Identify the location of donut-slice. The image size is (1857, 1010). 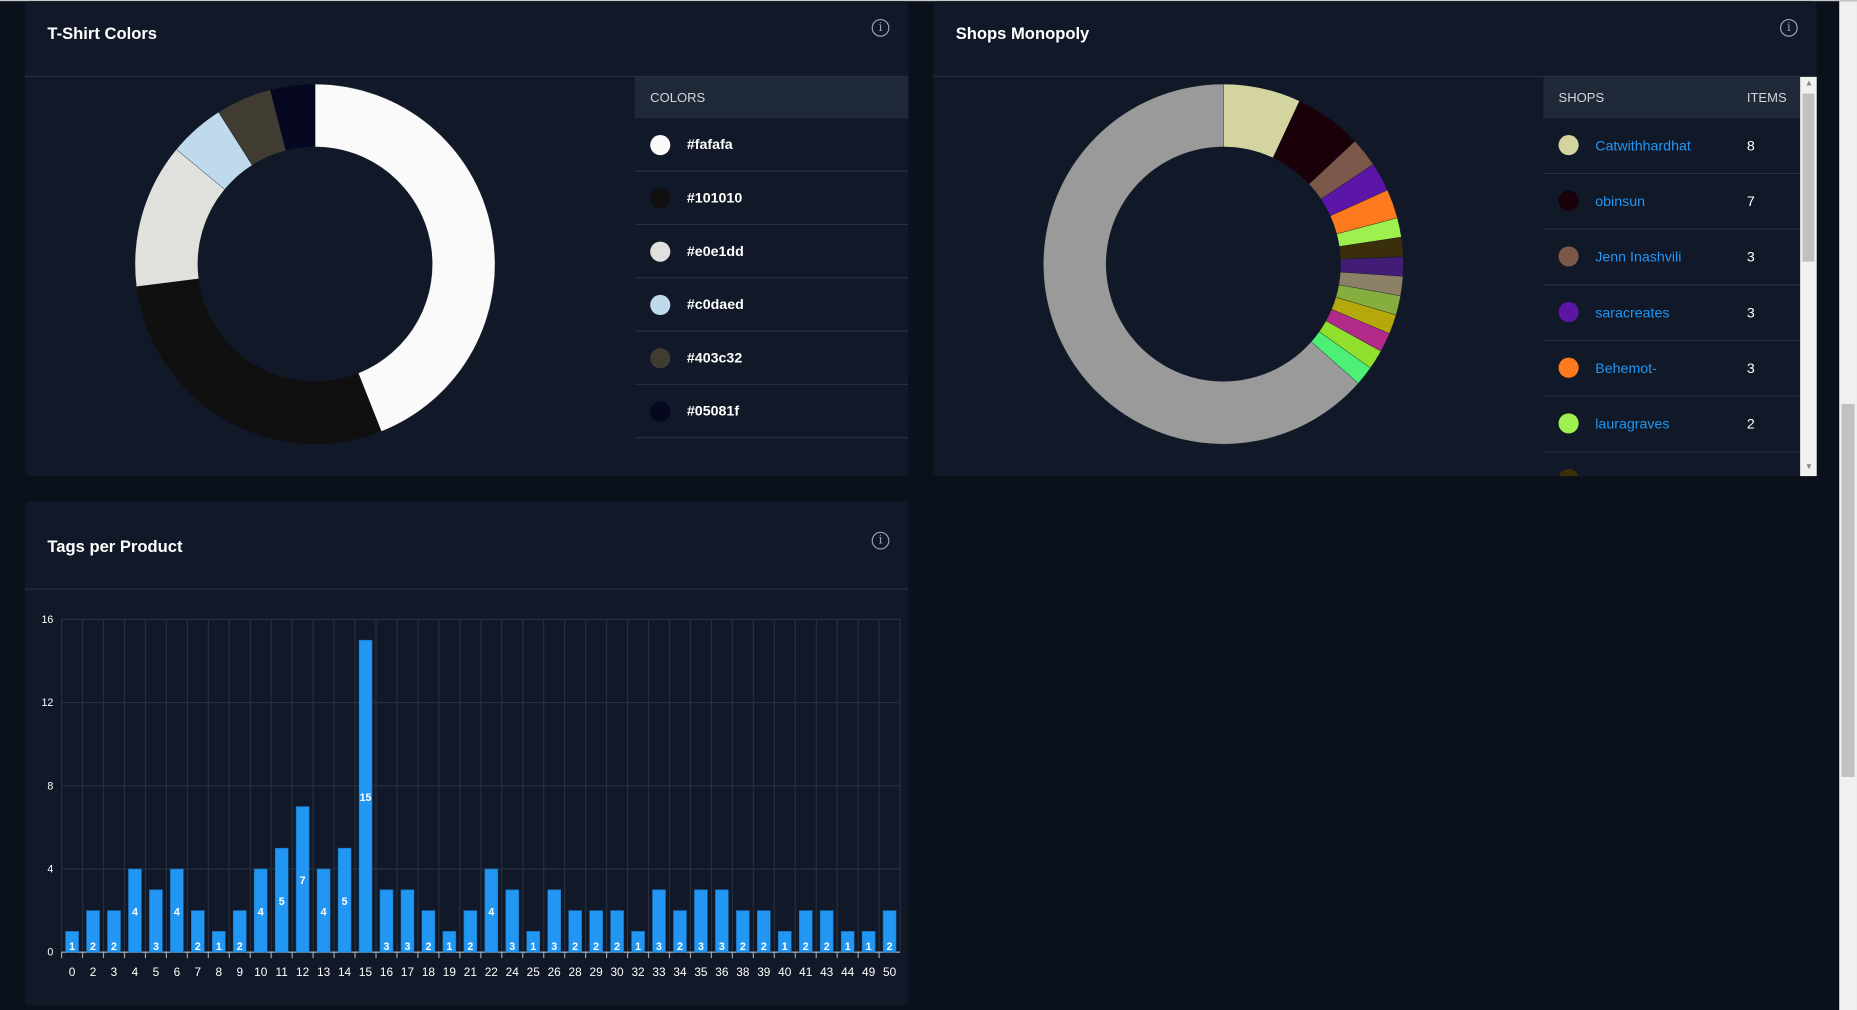
(259, 361).